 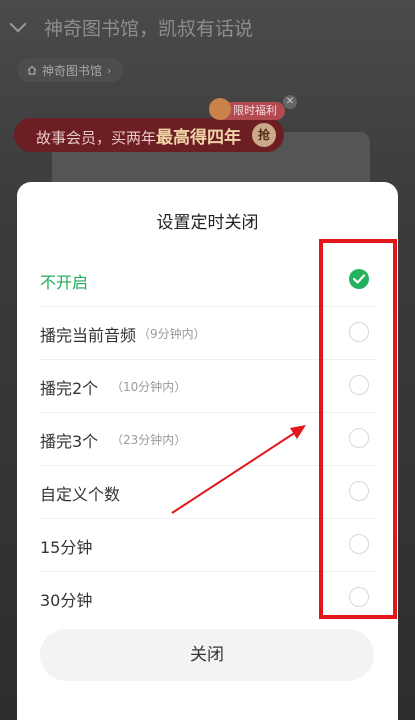 I want to click on promo-banner: 故事会员，买两年最高得四年 抢, so click(x=149, y=135).